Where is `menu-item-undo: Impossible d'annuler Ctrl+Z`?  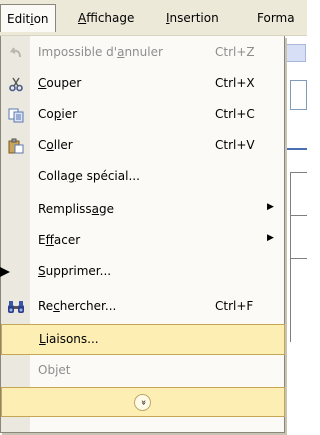 menu-item-undo: Impossible d'annuler Ctrl+Z is located at coordinates (143, 53).